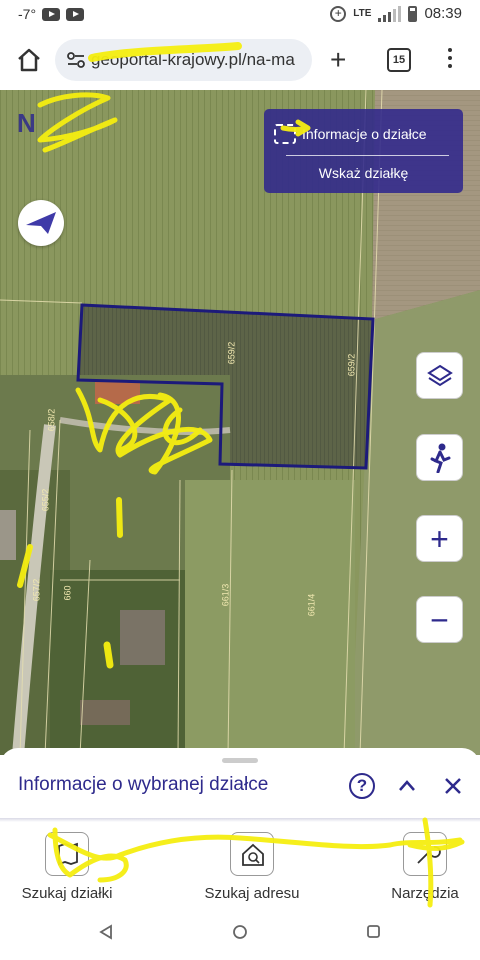 This screenshot has width=480, height=960. What do you see at coordinates (443, 13) in the screenshot?
I see `clock: 08:39` at bounding box center [443, 13].